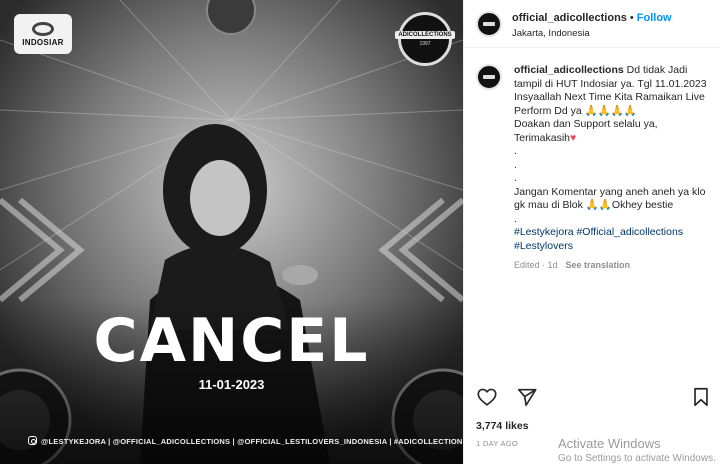 This screenshot has height=464, width=720. Describe the element at coordinates (527, 397) in the screenshot. I see `paper-plane-icon` at that location.